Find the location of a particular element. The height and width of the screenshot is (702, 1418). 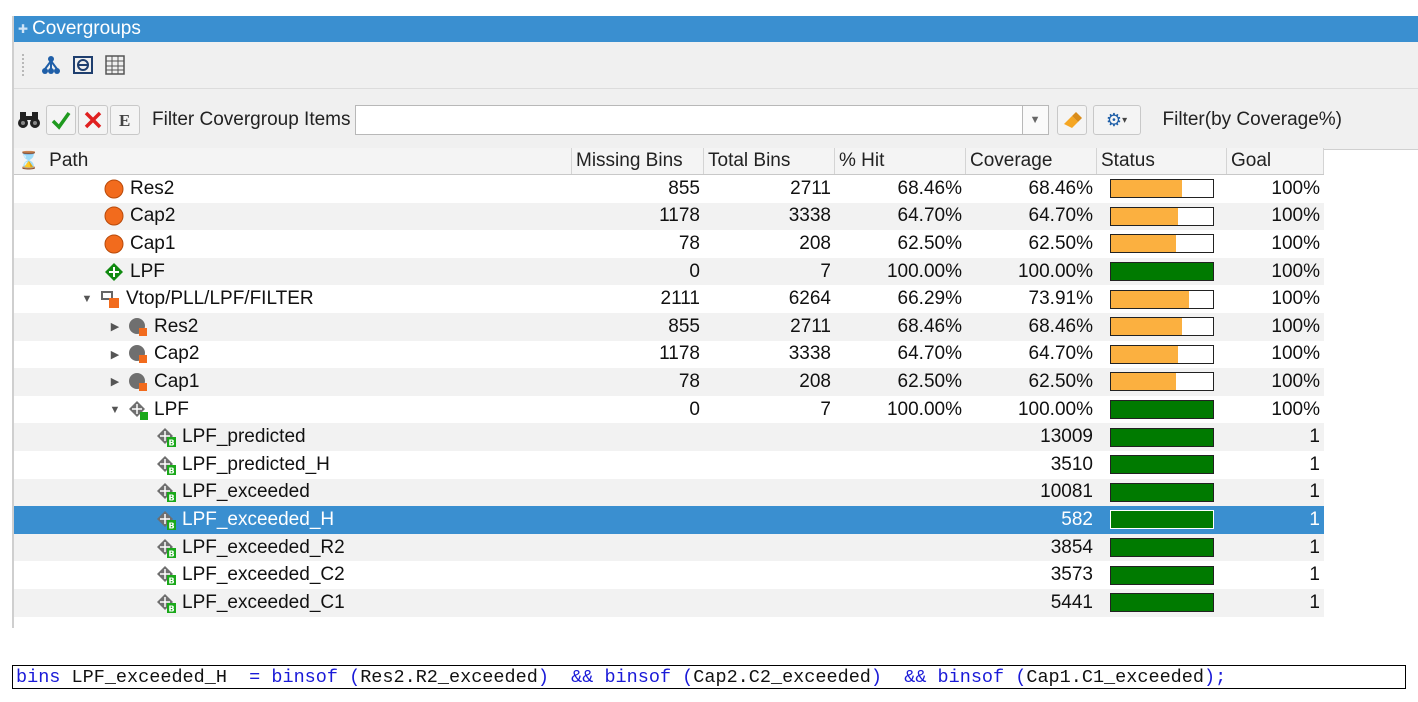

item-name: LPF is located at coordinates (147, 271).